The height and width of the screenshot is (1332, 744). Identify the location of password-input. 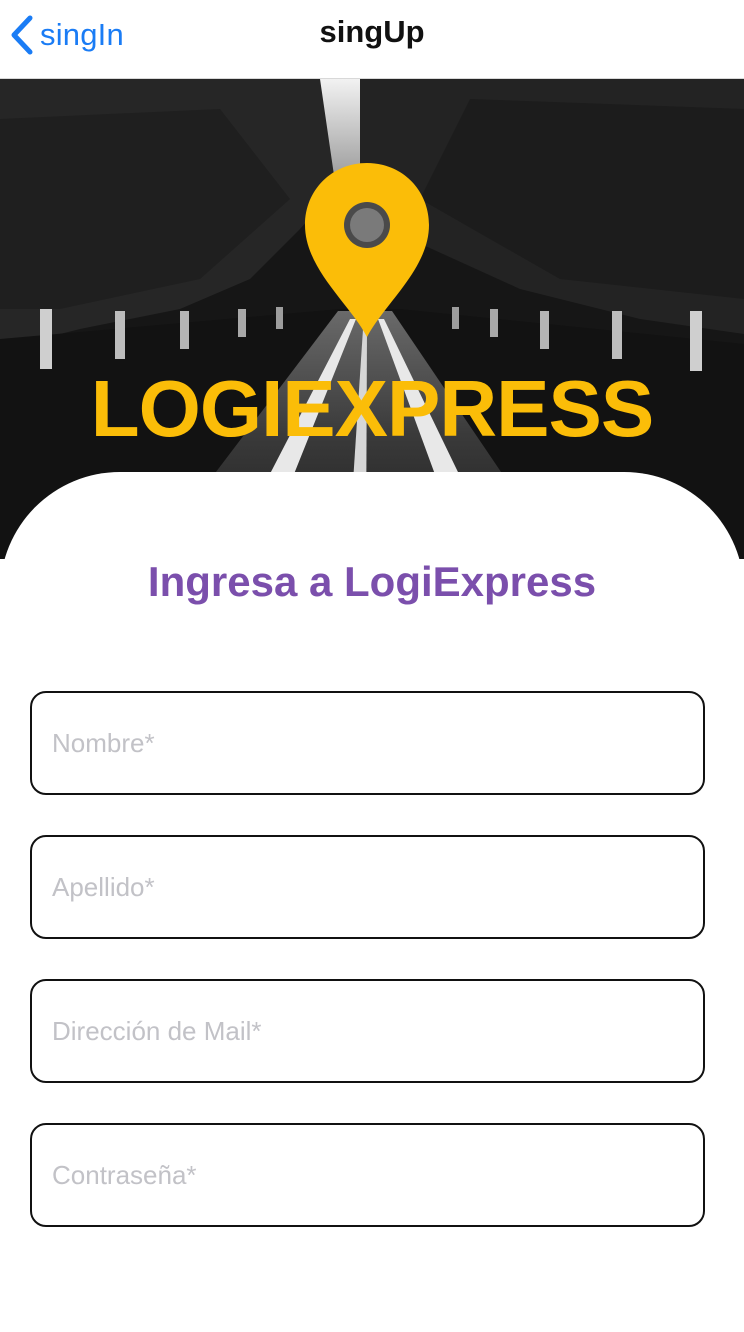
(367, 1175).